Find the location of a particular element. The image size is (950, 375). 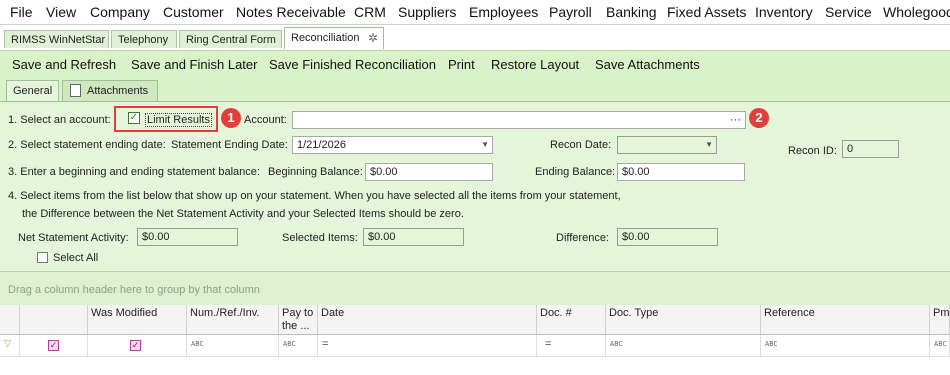

select-all-checkbox is located at coordinates (42, 257).